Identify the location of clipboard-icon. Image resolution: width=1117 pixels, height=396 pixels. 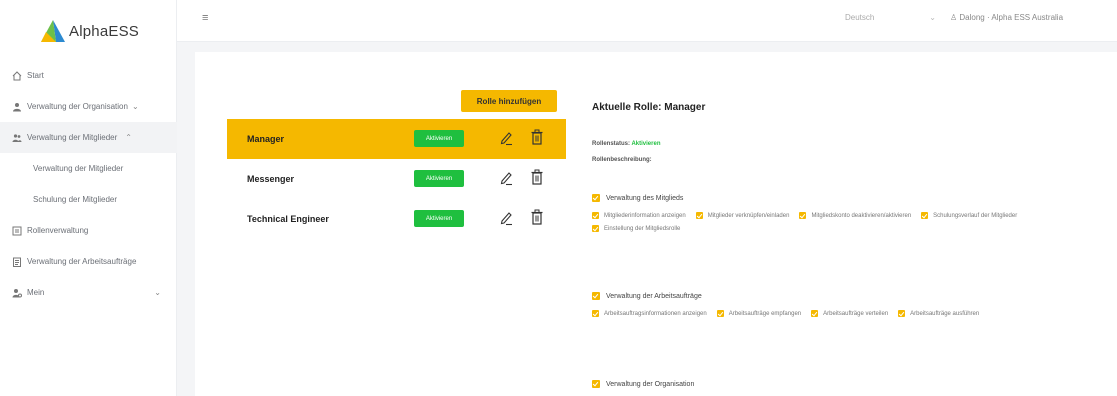
(17, 262).